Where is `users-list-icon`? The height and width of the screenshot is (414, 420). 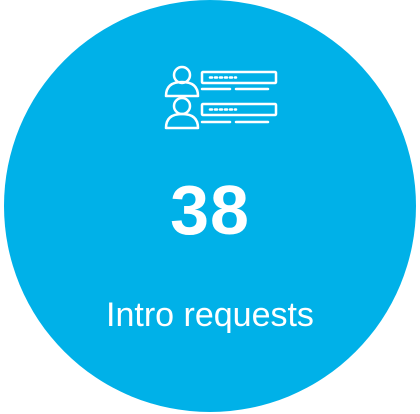 users-list-icon is located at coordinates (221, 97).